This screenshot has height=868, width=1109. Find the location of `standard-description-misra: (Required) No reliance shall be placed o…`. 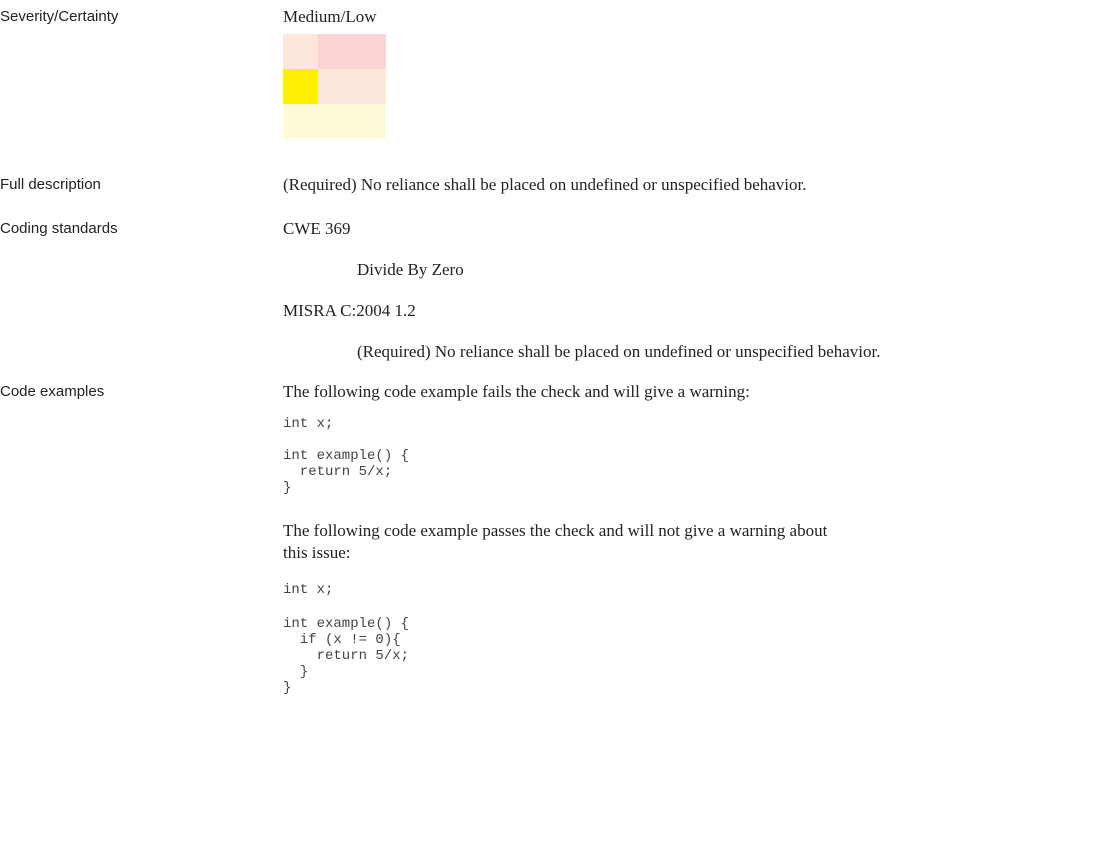

standard-description-misra: (Required) No reliance shall be placed o… is located at coordinates (619, 351).